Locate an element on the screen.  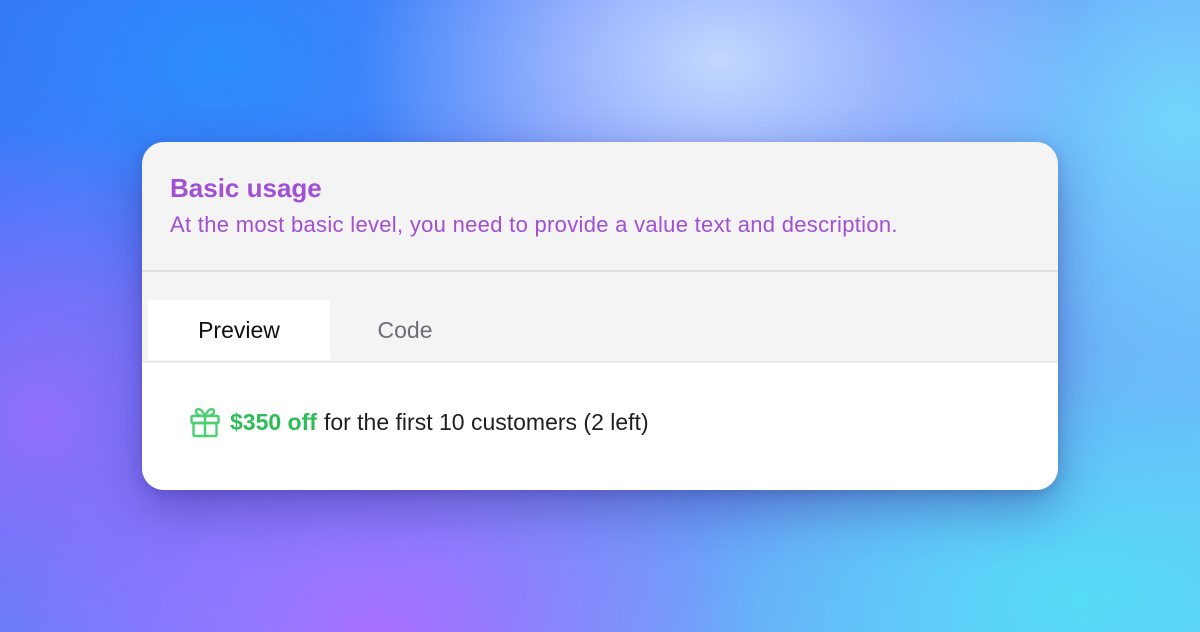
offer-value: $350 off is located at coordinates (273, 421).